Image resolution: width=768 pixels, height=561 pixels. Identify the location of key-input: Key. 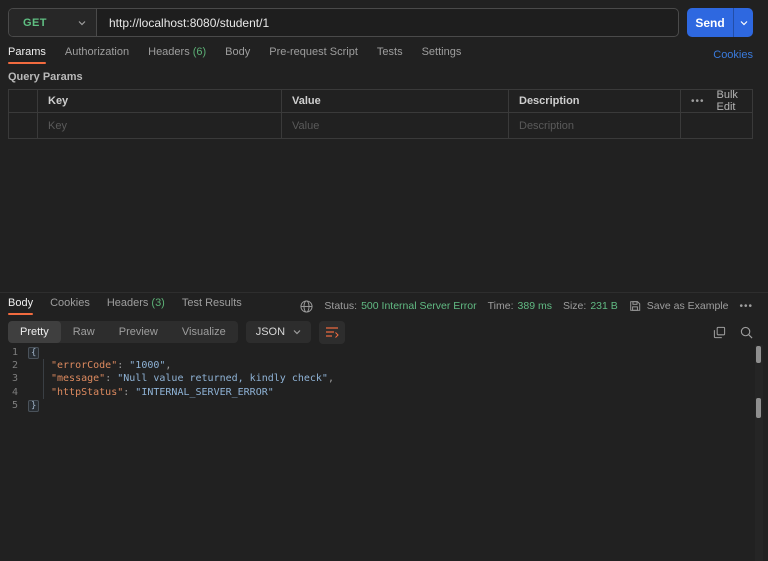
(160, 125).